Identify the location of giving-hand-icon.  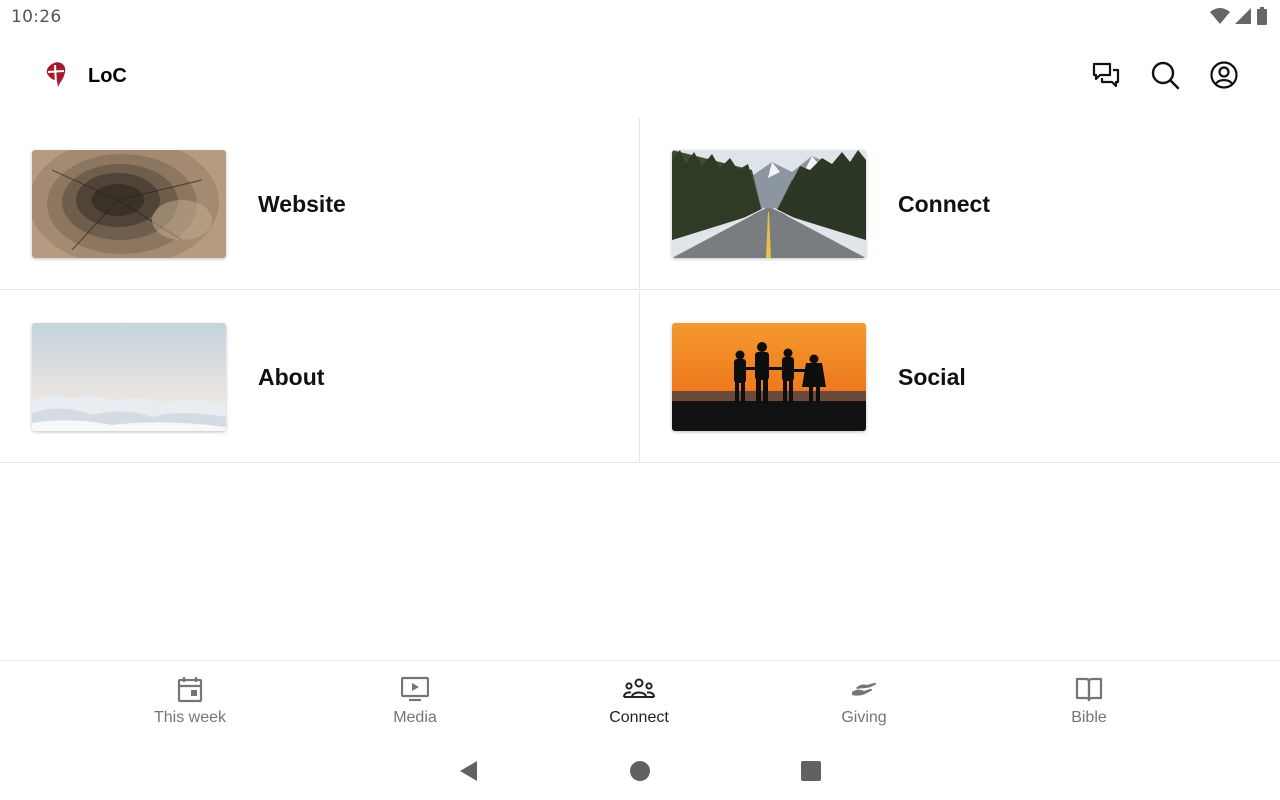
(864, 689).